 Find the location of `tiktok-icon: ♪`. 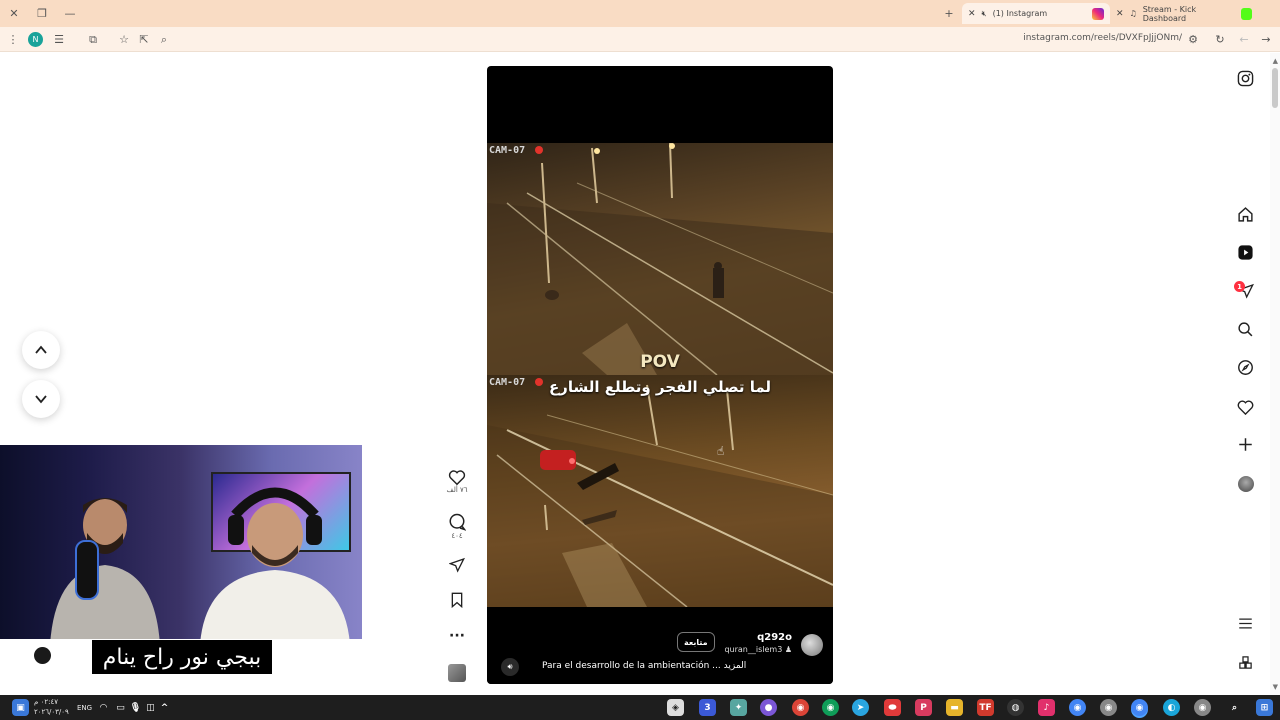

tiktok-icon: ♪ is located at coordinates (1046, 707).